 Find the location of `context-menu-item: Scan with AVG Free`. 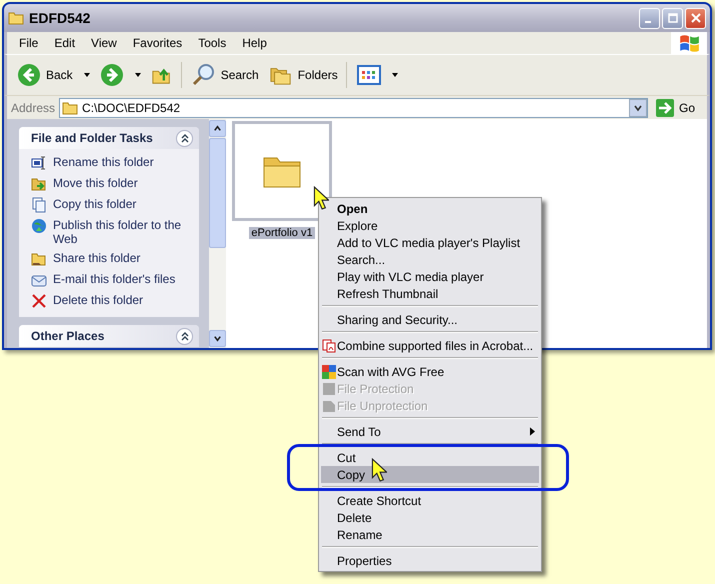

context-menu-item: Scan with AVG Free is located at coordinates (430, 371).